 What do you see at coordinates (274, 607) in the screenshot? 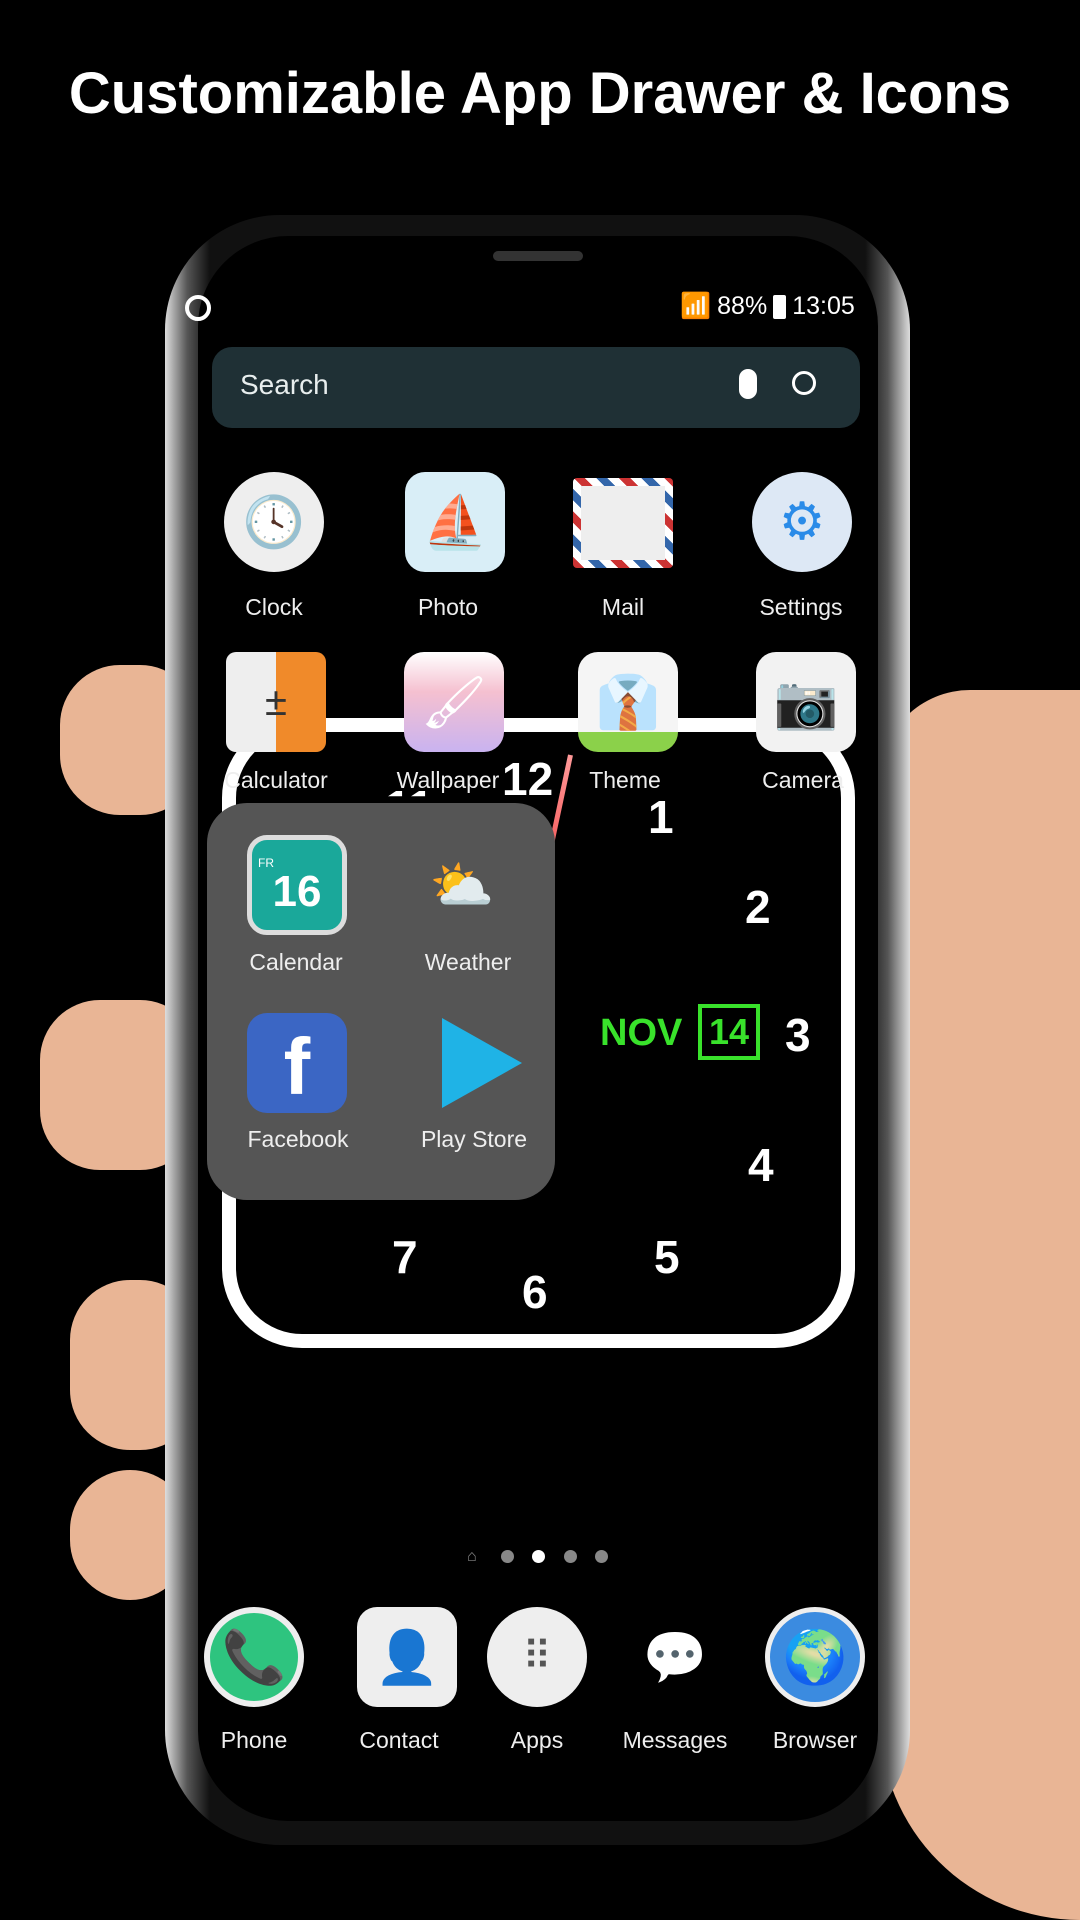
I see `app-label: Clock` at bounding box center [274, 607].